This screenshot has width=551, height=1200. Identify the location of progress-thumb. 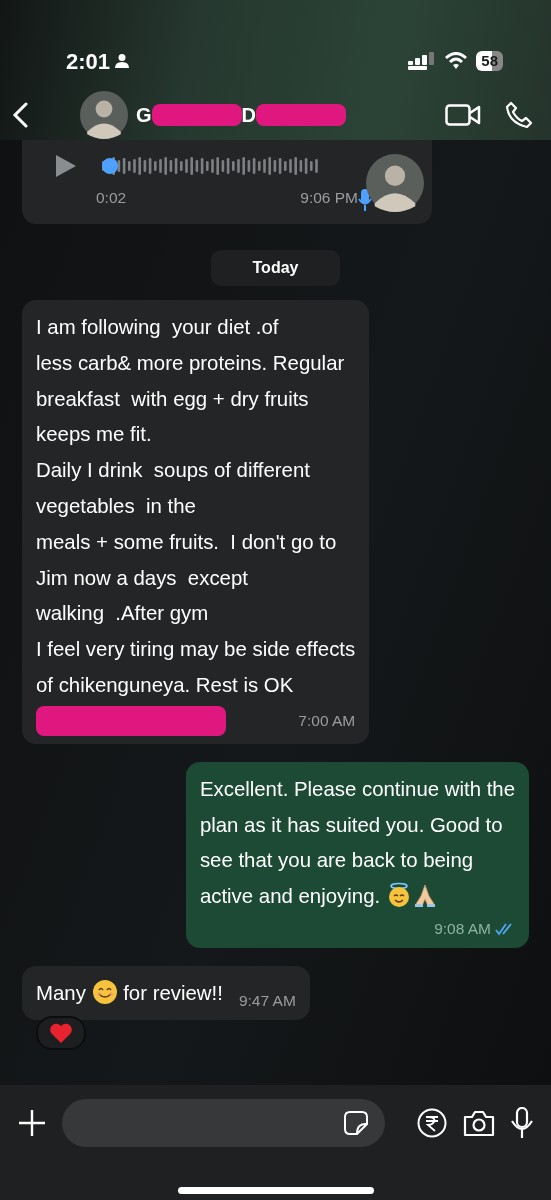
(110, 166).